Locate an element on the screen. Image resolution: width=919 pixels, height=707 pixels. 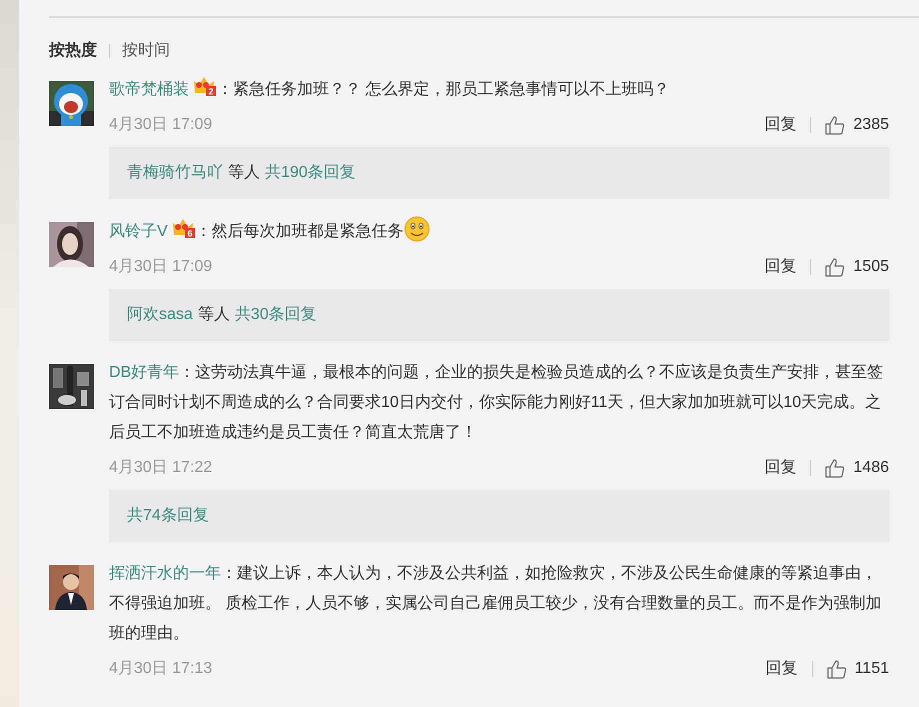
sort-tab: 按时间 is located at coordinates (146, 51).